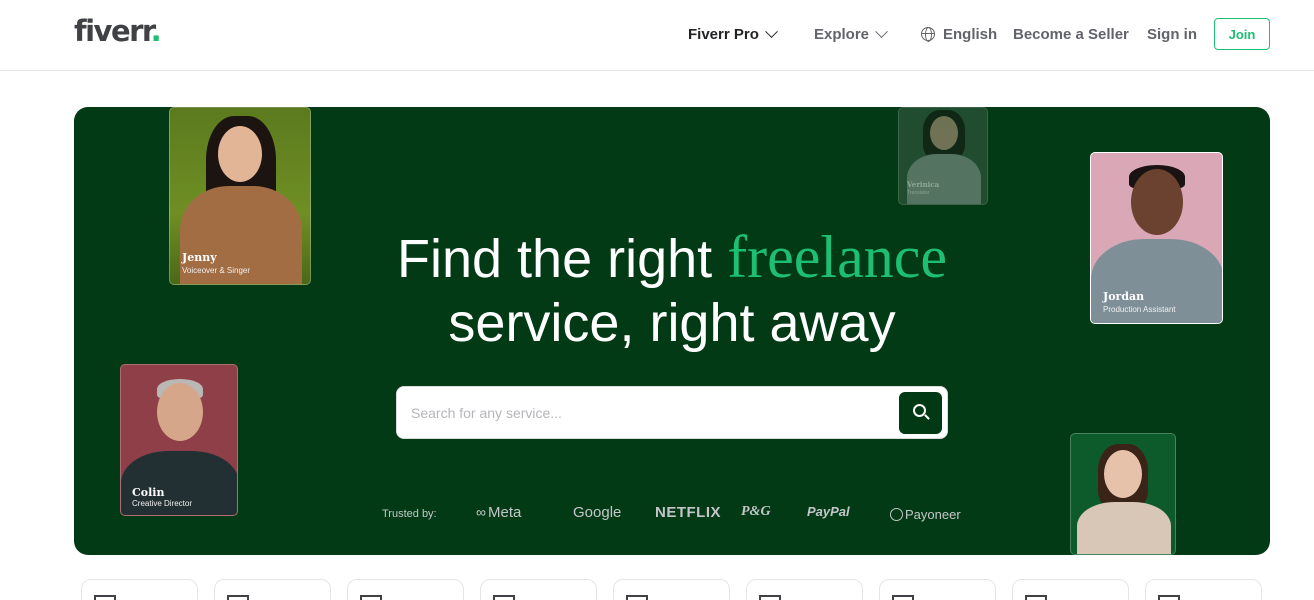 The image size is (1314, 600). I want to click on brand-logo-meta: ∞ Meta, so click(499, 512).